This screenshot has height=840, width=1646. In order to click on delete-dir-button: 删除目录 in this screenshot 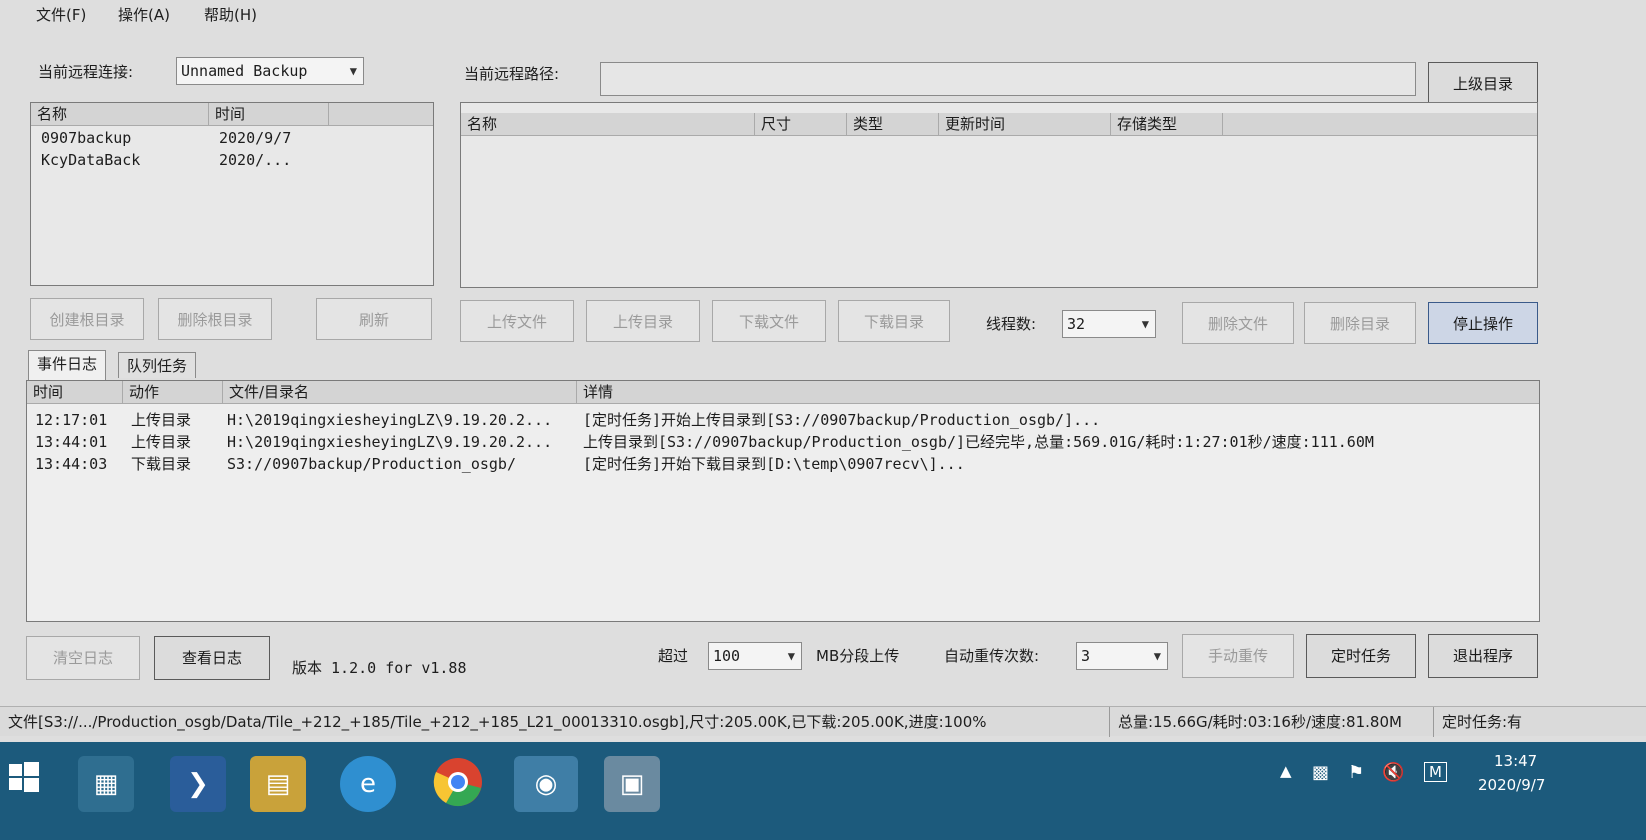, I will do `click(1360, 323)`.